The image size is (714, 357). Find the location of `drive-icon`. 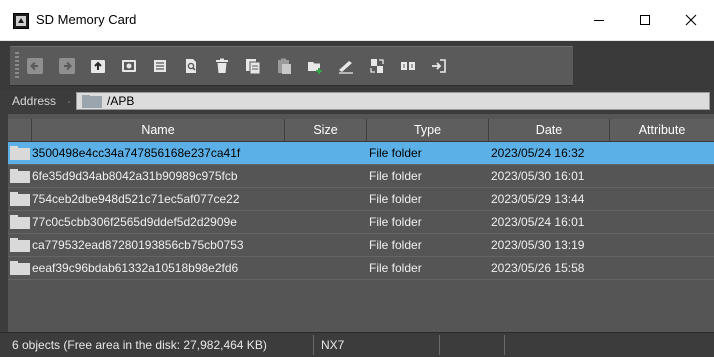

drive-icon is located at coordinates (129, 66).